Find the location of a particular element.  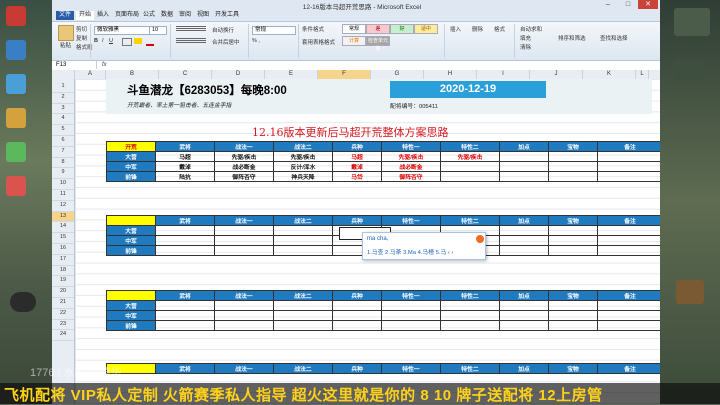

style-calc: 计算 is located at coordinates (354, 41).